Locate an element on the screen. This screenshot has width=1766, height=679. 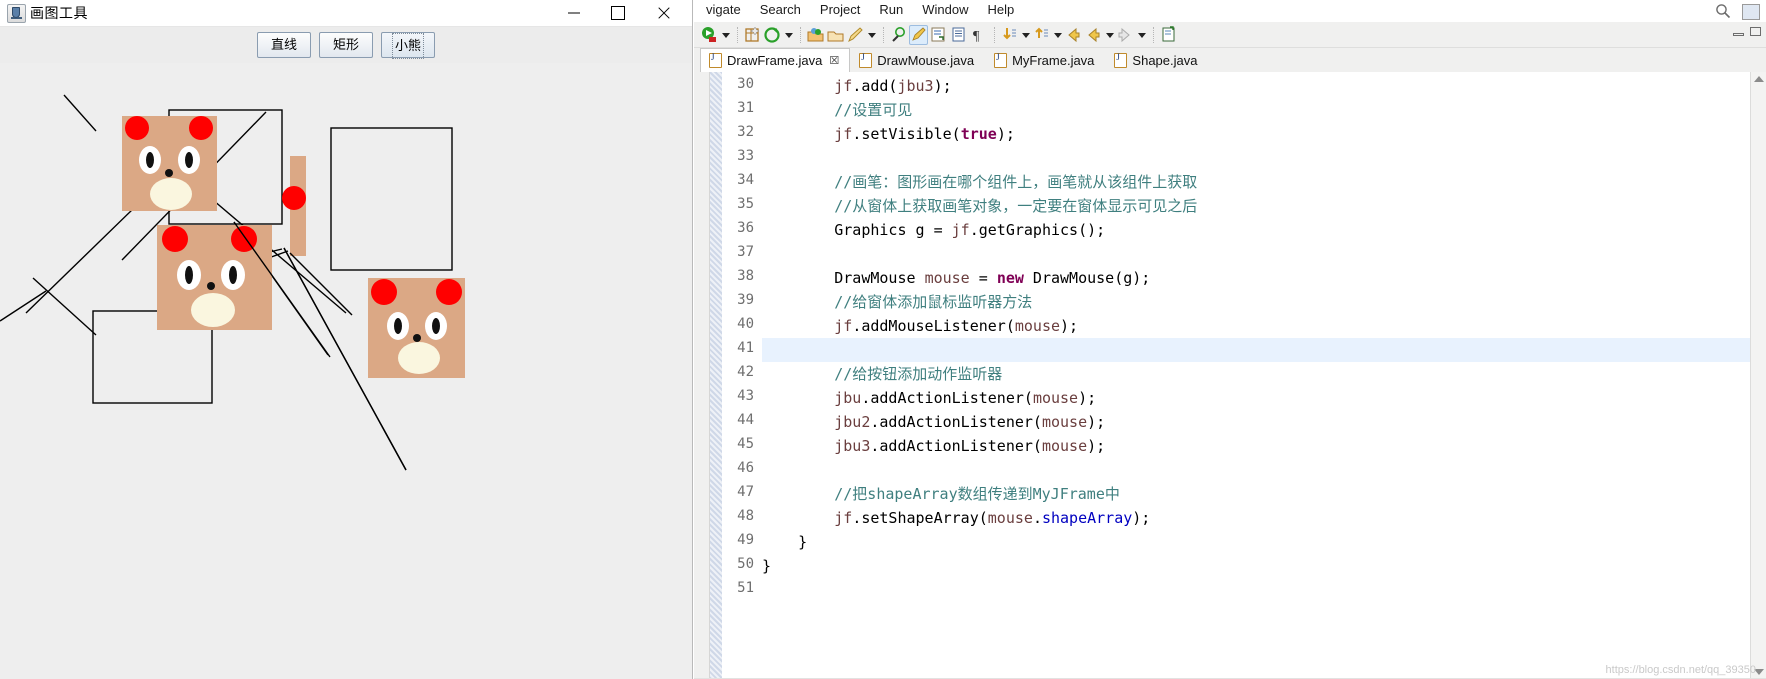
view-minimize-icon is located at coordinates (1738, 31).